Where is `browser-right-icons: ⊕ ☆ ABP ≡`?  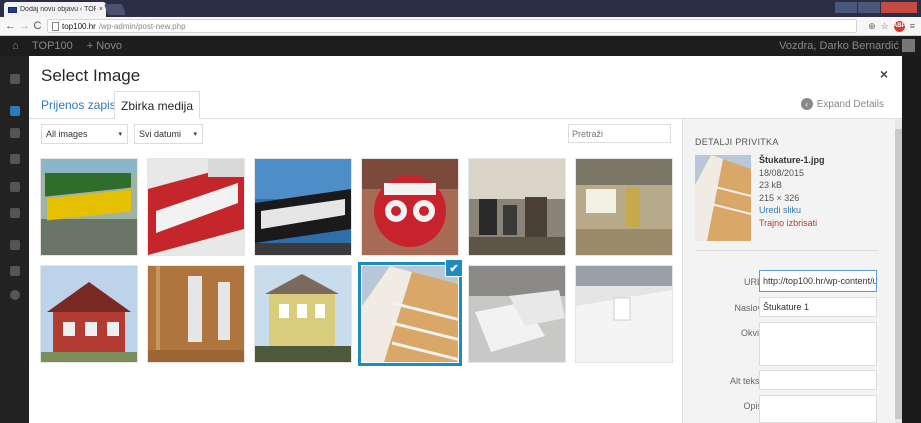
browser-right-icons: ⊕ ☆ ABP ≡ is located at coordinates (894, 26).